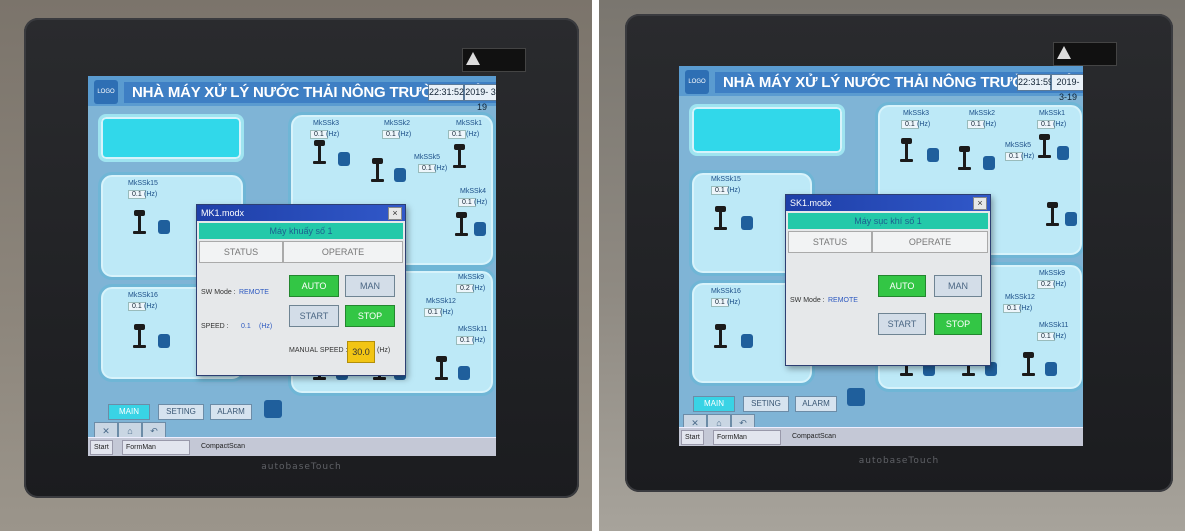  I want to click on equipment-tag: MkSSk3, so click(916, 113).